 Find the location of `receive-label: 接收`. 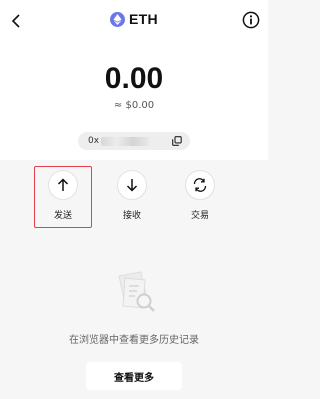

receive-label: 接收 is located at coordinates (131, 216).